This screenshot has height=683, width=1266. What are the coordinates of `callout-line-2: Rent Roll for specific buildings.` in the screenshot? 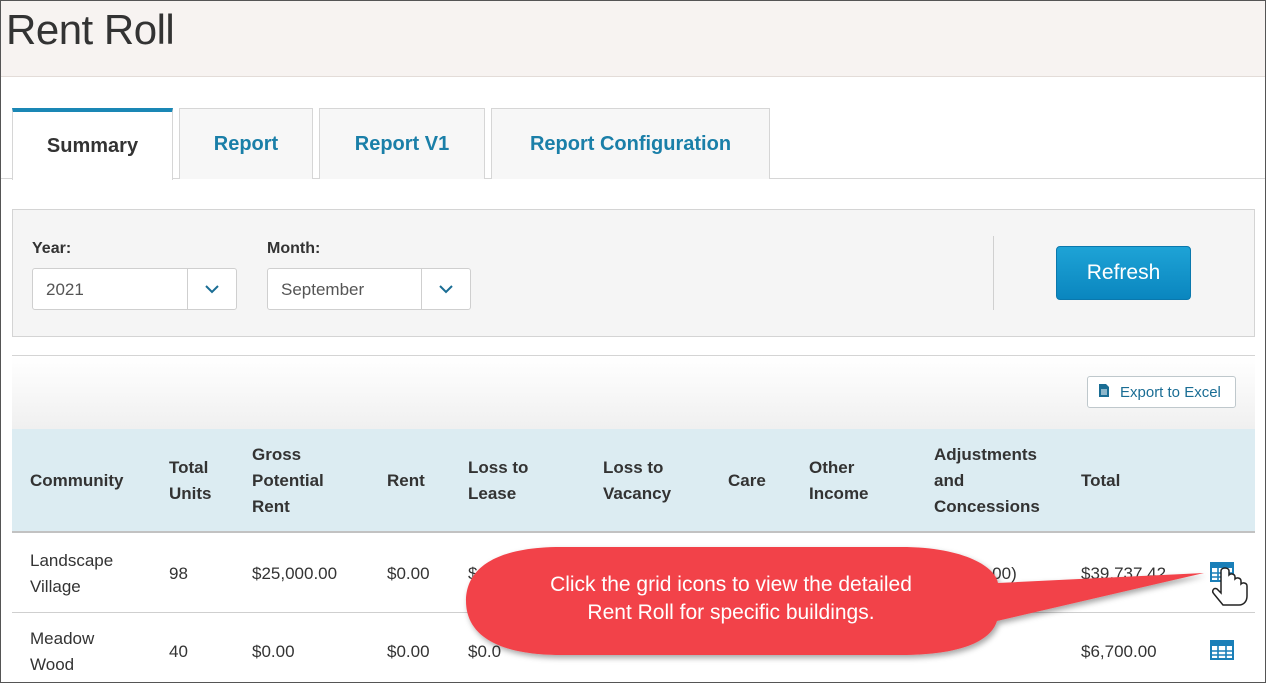 It's located at (731, 612).